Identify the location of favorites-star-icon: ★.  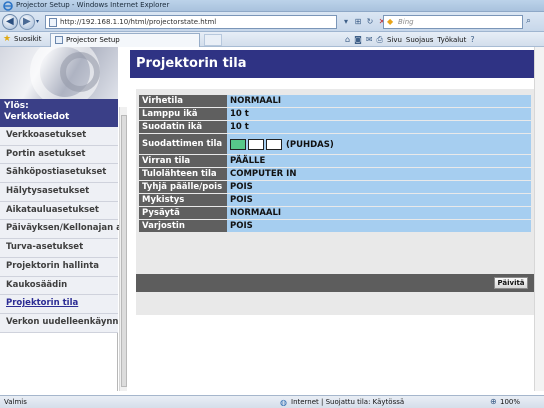
(7, 39).